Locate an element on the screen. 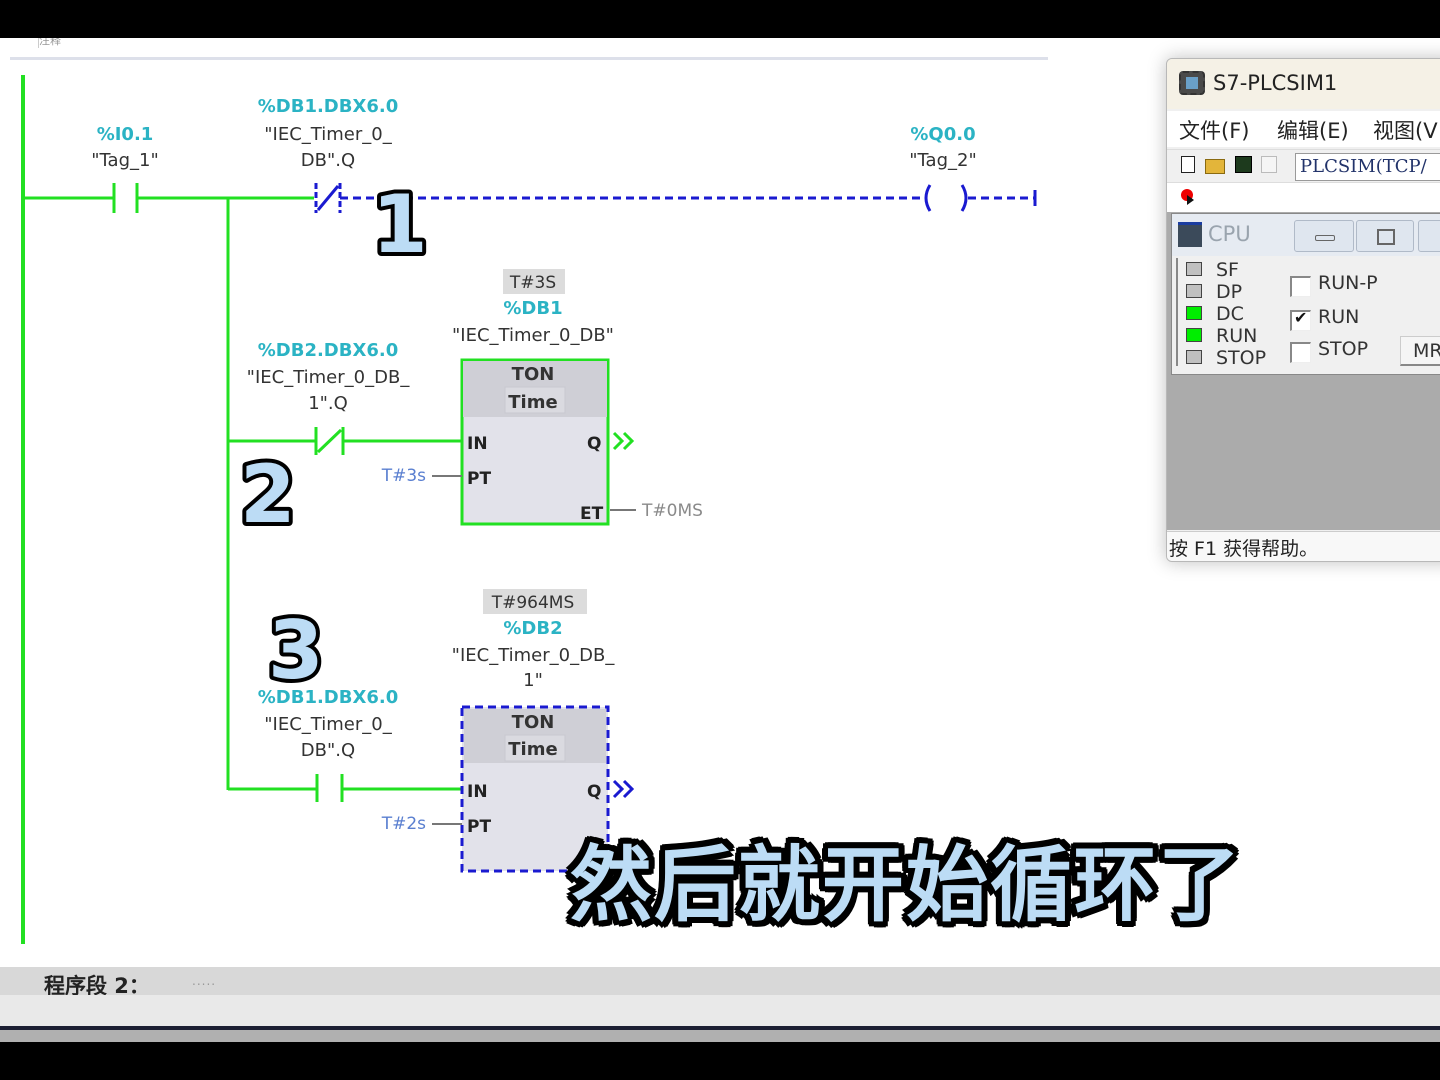 The height and width of the screenshot is (1080, 1440). plcsim-menubar: 文件(F) 编辑(E) 视图(V is located at coordinates (1303, 129).